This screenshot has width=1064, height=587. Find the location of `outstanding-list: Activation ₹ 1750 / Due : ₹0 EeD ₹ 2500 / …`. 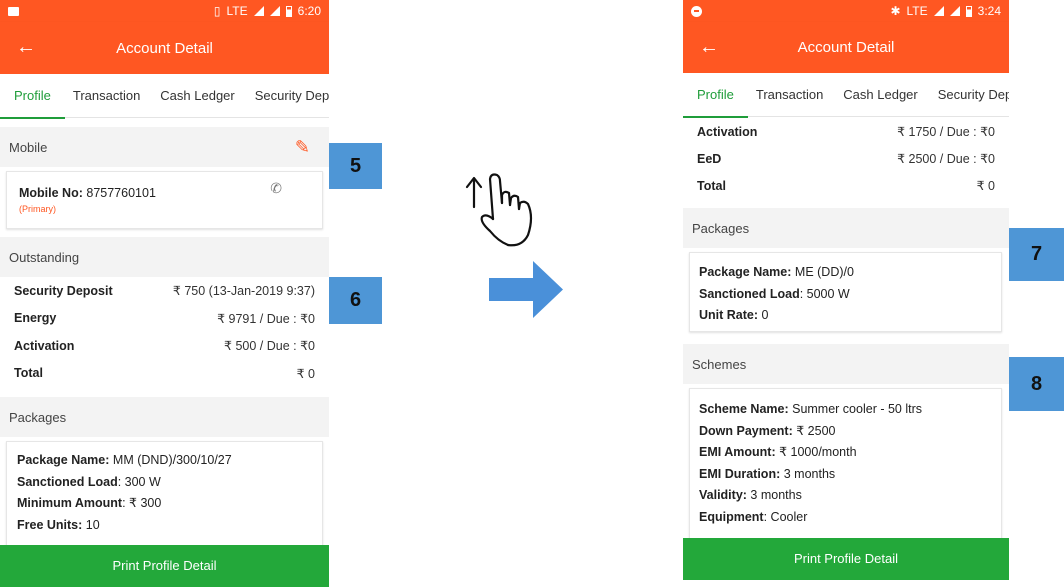

outstanding-list: Activation ₹ 1750 / Due : ₹0 EeD ₹ 2500 / … is located at coordinates (846, 158).